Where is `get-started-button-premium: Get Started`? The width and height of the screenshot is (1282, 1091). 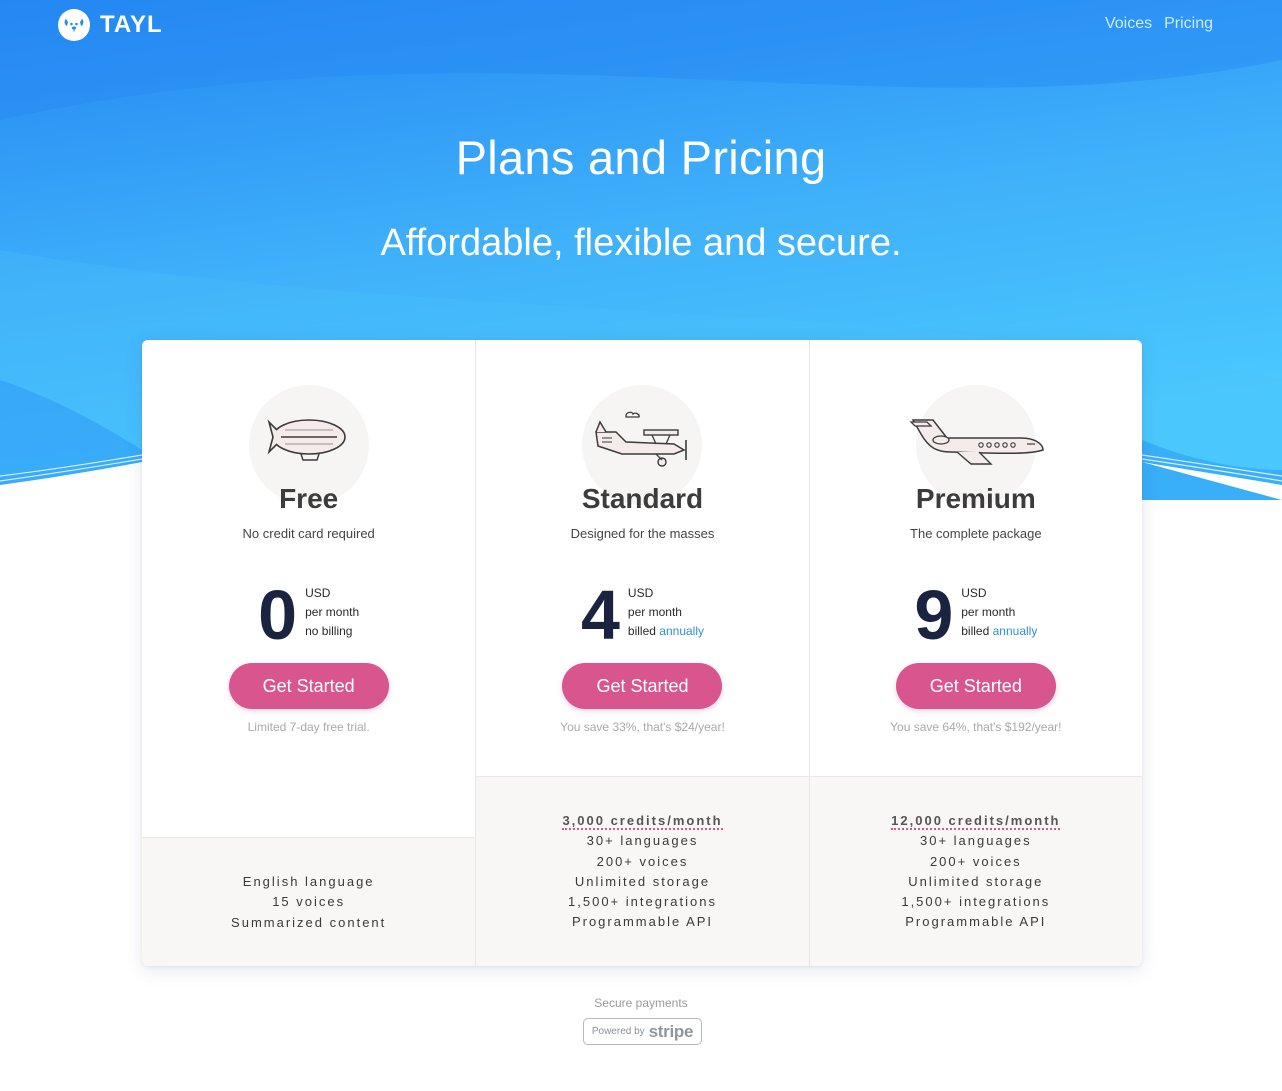 get-started-button-premium: Get Started is located at coordinates (975, 686).